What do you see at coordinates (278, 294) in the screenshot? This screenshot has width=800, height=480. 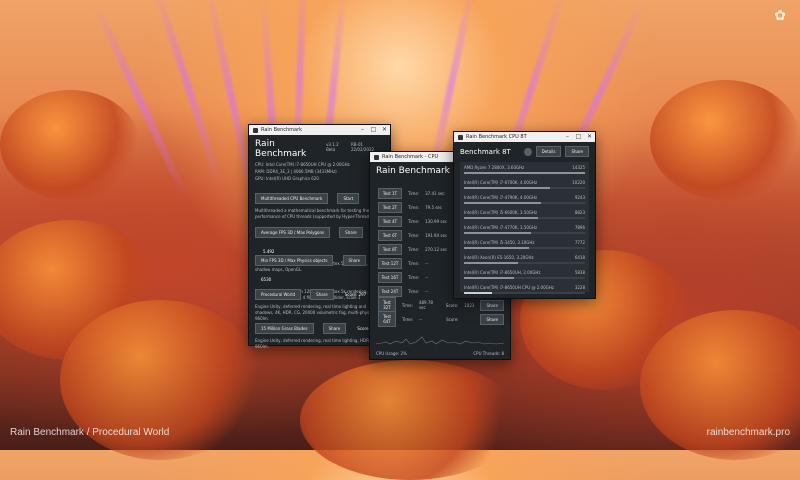 I see `test-button-procedural-world: Procedural World` at bounding box center [278, 294].